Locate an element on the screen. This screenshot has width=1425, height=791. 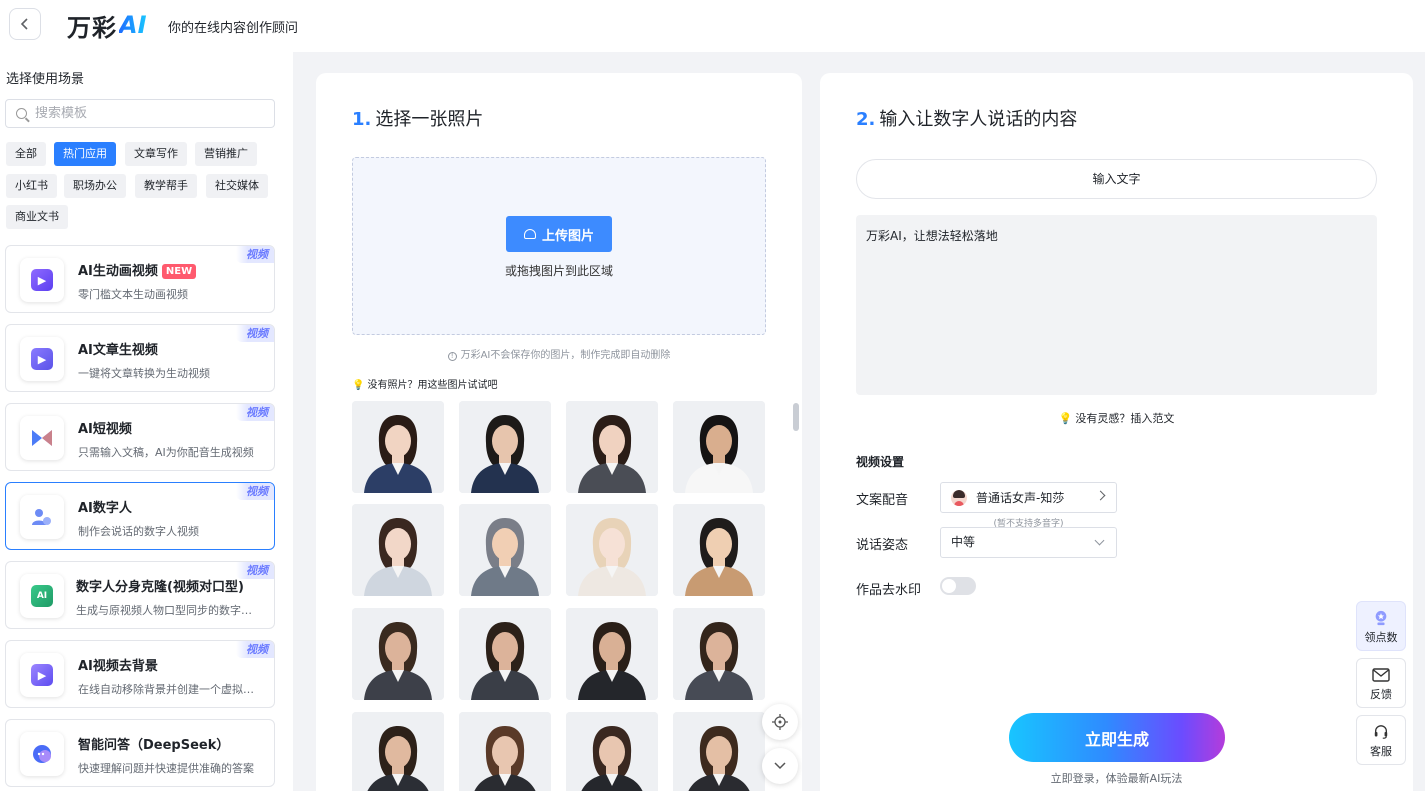
chevron-down-icon is located at coordinates (780, 766).